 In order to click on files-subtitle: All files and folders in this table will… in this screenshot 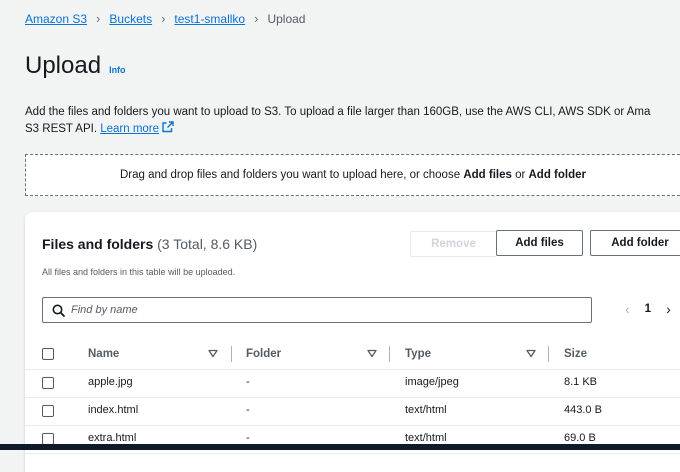, I will do `click(139, 272)`.